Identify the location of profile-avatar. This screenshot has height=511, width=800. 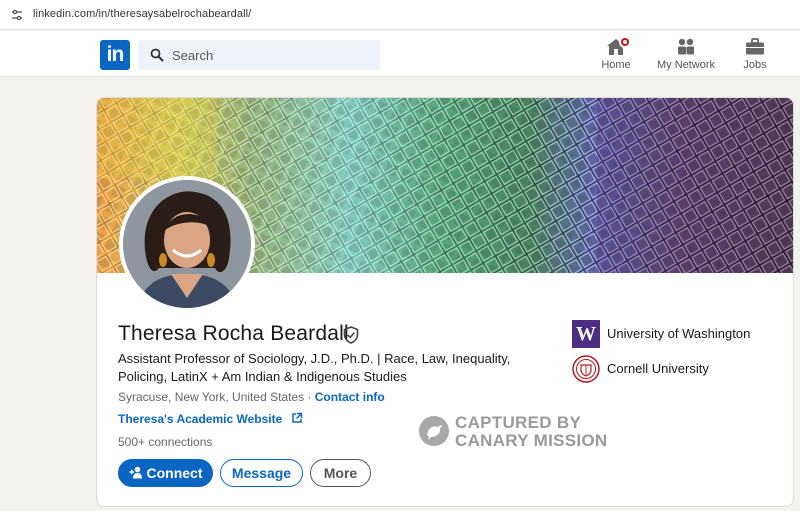
(187, 244).